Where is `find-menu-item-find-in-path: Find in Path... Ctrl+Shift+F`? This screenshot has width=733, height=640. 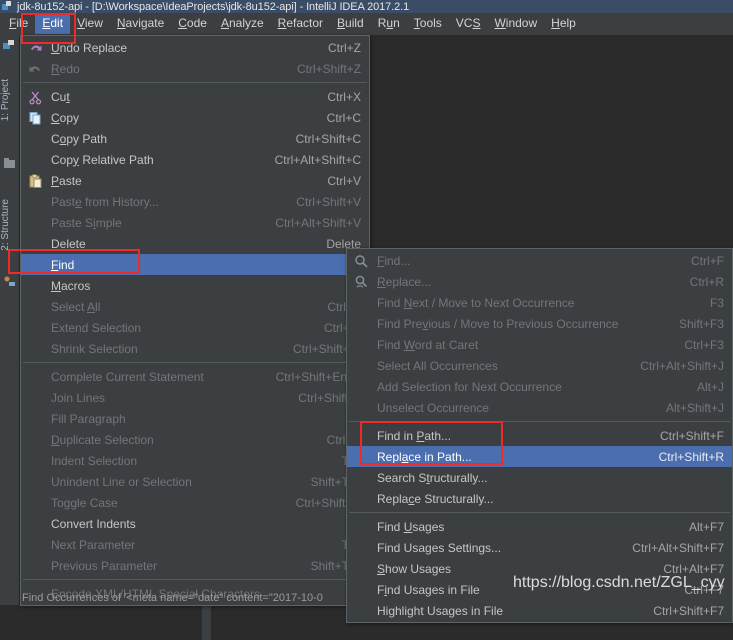 find-menu-item-find-in-path: Find in Path... Ctrl+Shift+F is located at coordinates (539, 435).